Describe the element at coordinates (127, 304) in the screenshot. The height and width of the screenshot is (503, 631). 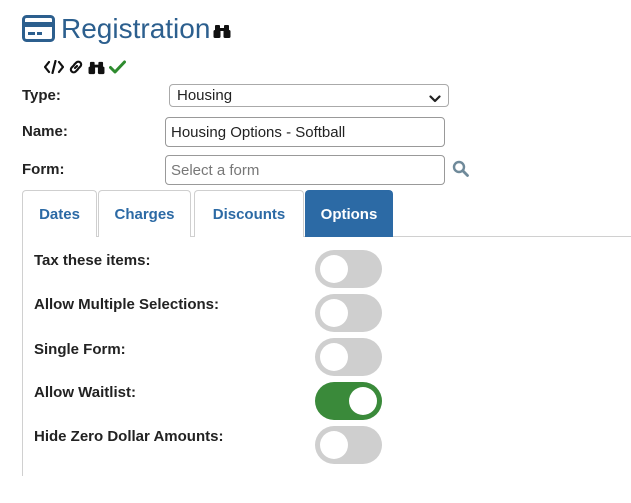
I see `option-label-multiple: Allow Multiple Selections:` at that location.